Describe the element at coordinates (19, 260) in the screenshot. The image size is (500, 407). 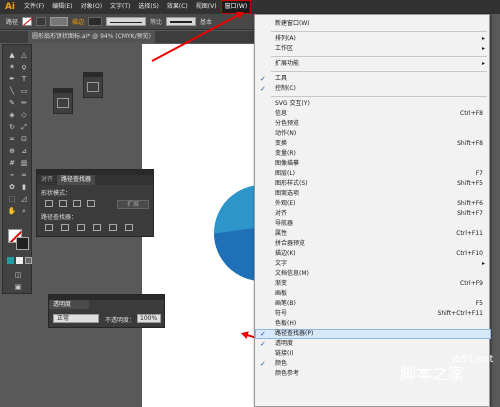
I see `gradient-mode-icon` at that location.